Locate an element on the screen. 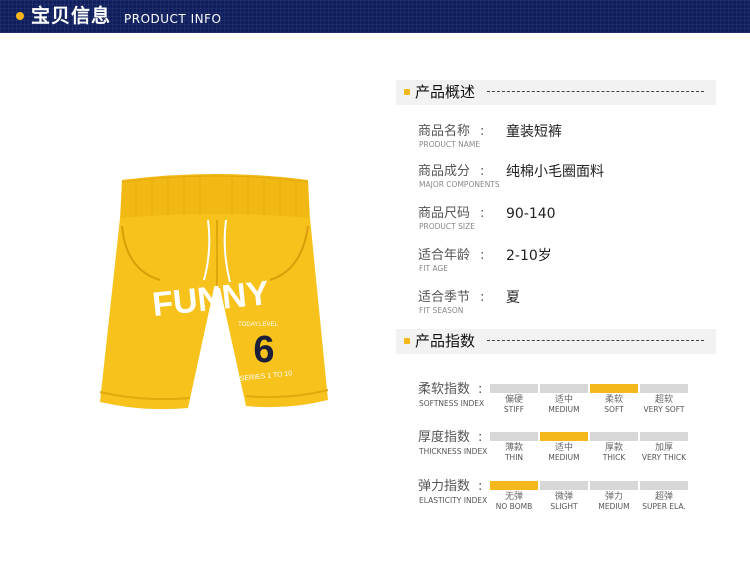 The width and height of the screenshot is (750, 561). info-label-cn: 商品名称 is located at coordinates (444, 131).